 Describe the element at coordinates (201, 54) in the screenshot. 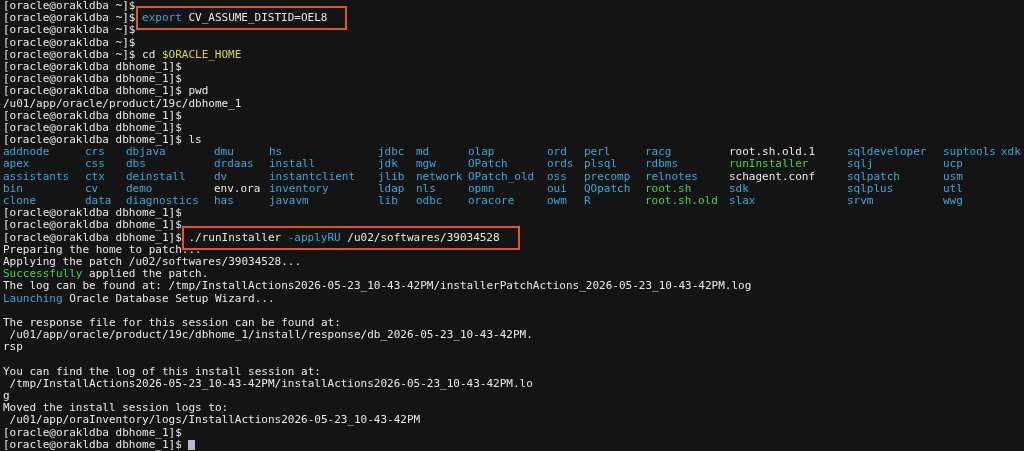

I see `shell-variable: $ORACLE_HOME` at that location.